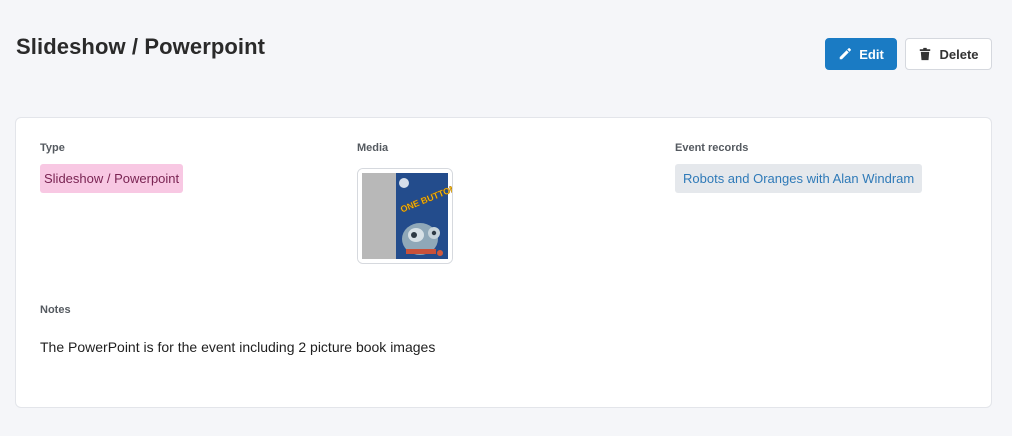  I want to click on page-title: Slideshow / Powerpoint, so click(141, 46).